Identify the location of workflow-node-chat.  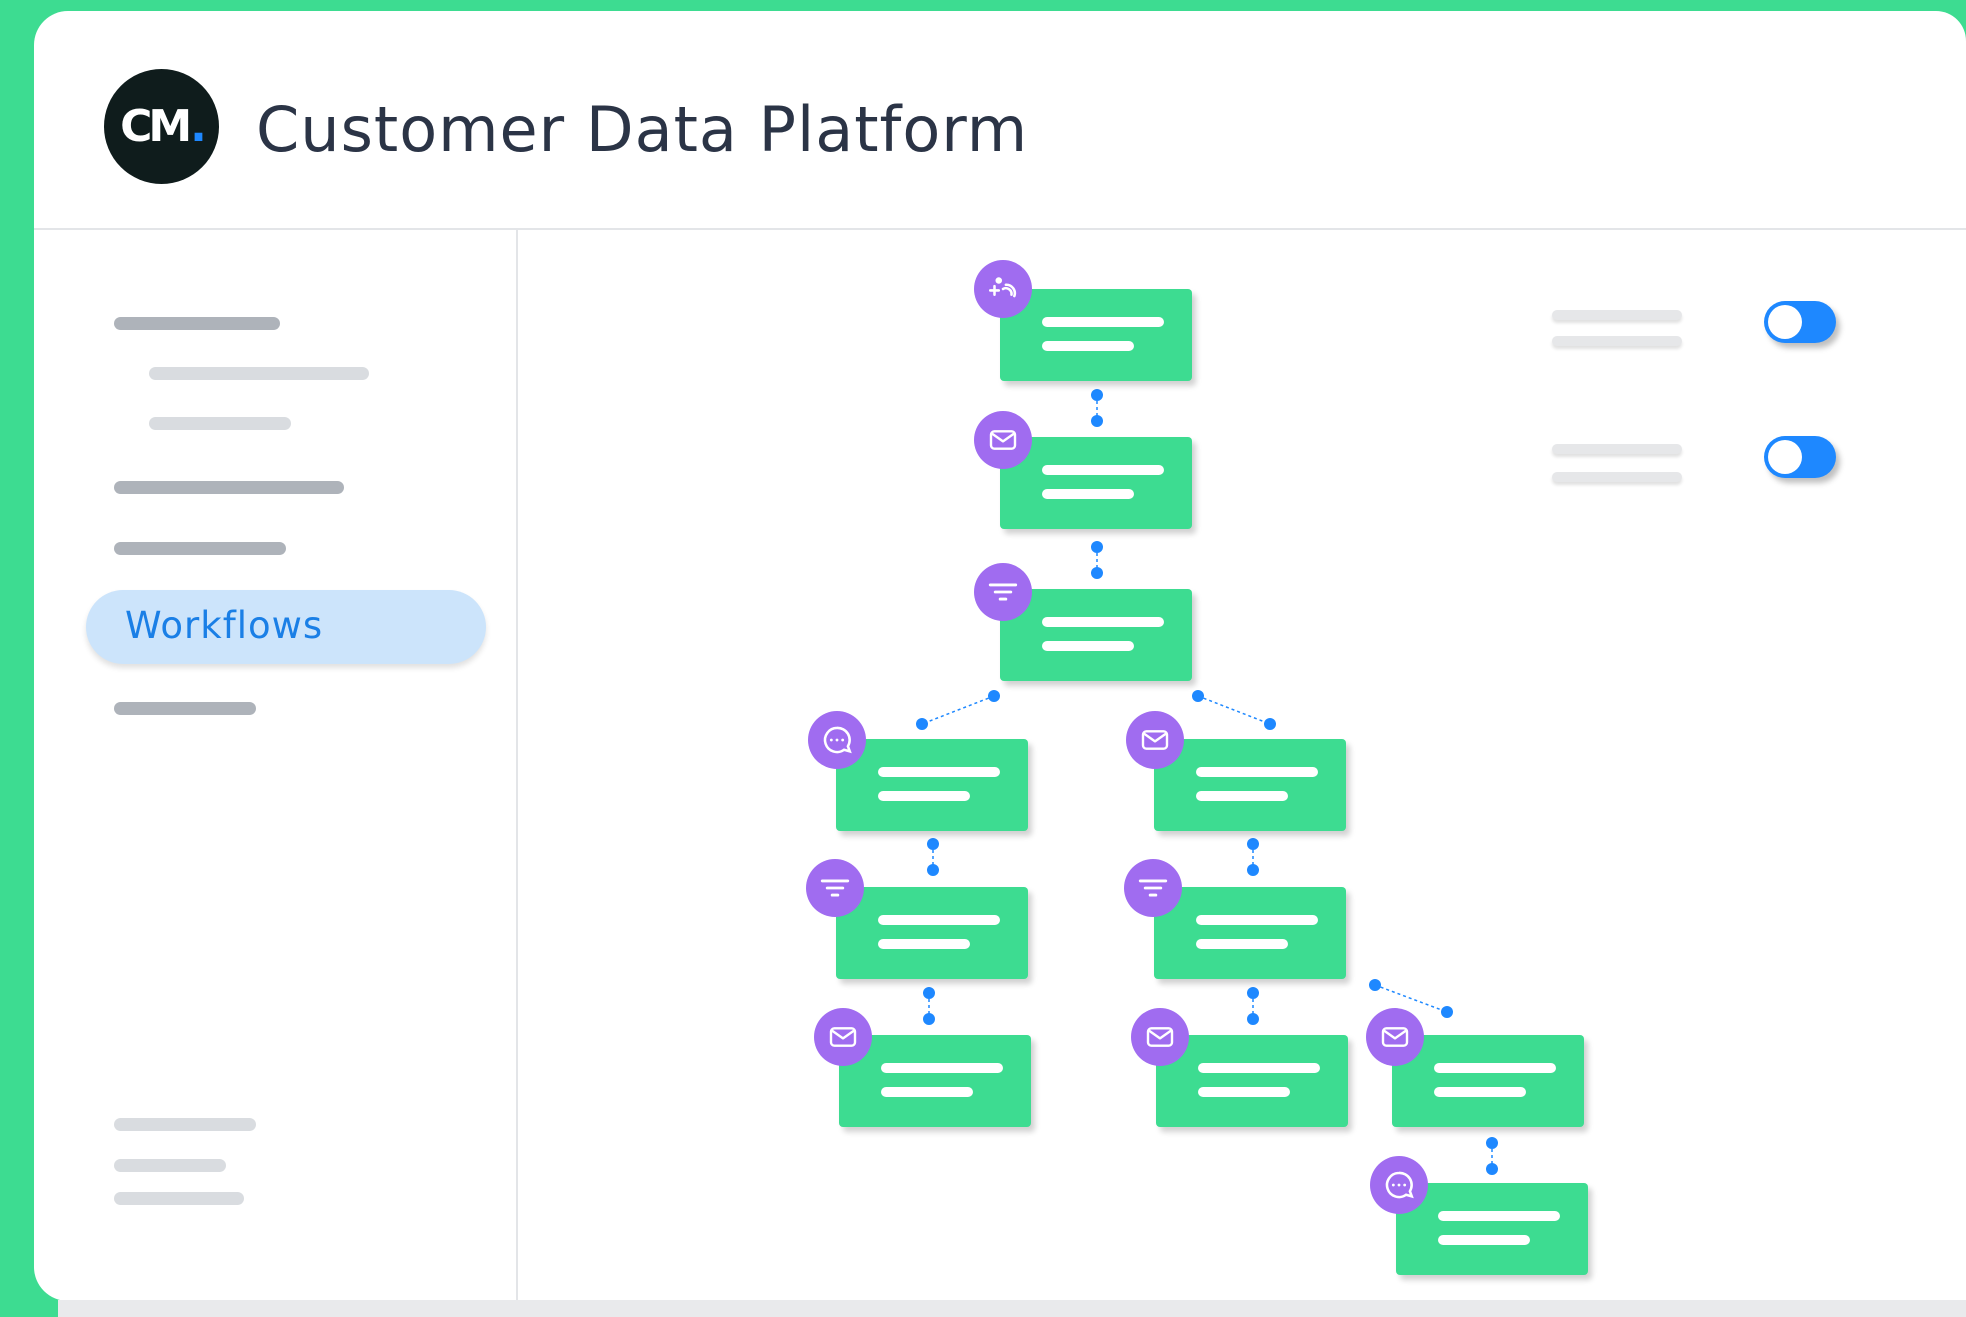
(932, 785).